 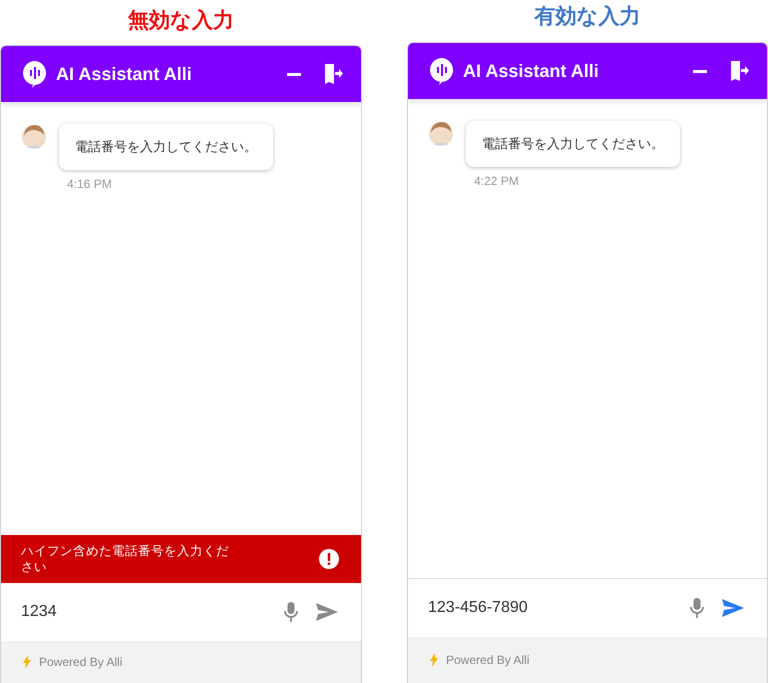 What do you see at coordinates (145, 612) in the screenshot?
I see `message-input: 1234` at bounding box center [145, 612].